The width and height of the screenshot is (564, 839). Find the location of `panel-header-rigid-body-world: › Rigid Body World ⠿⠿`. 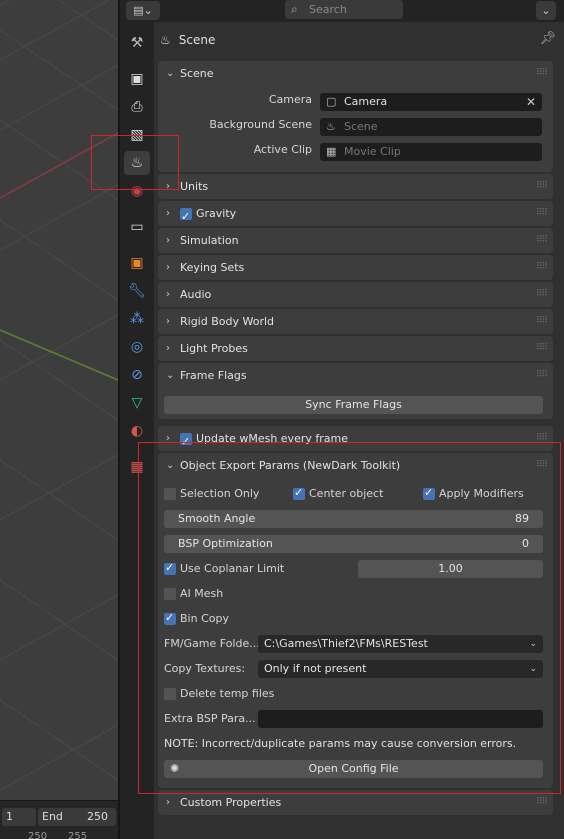

panel-header-rigid-body-world: › Rigid Body World ⠿⠿ is located at coordinates (355, 321).